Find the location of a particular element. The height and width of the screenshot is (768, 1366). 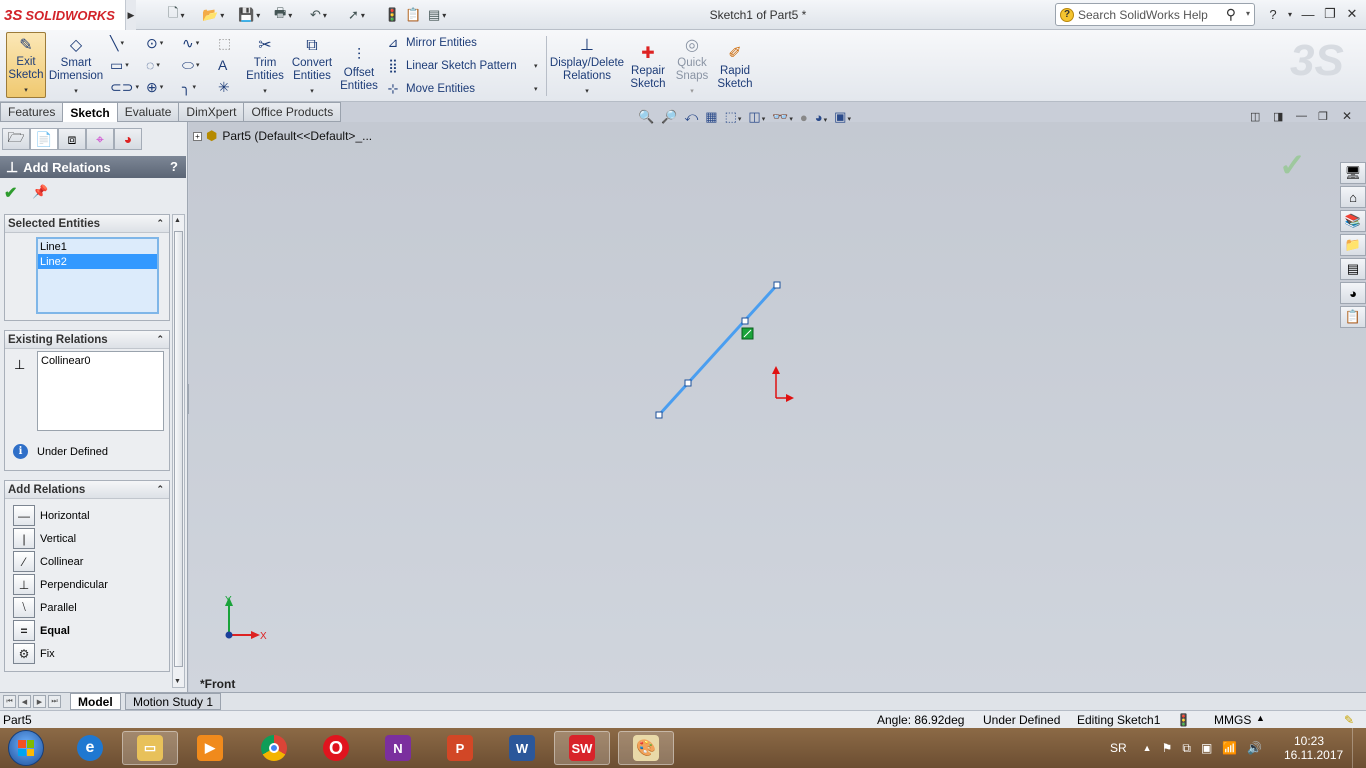

doc-close-icon: ✕ is located at coordinates (1347, 116).